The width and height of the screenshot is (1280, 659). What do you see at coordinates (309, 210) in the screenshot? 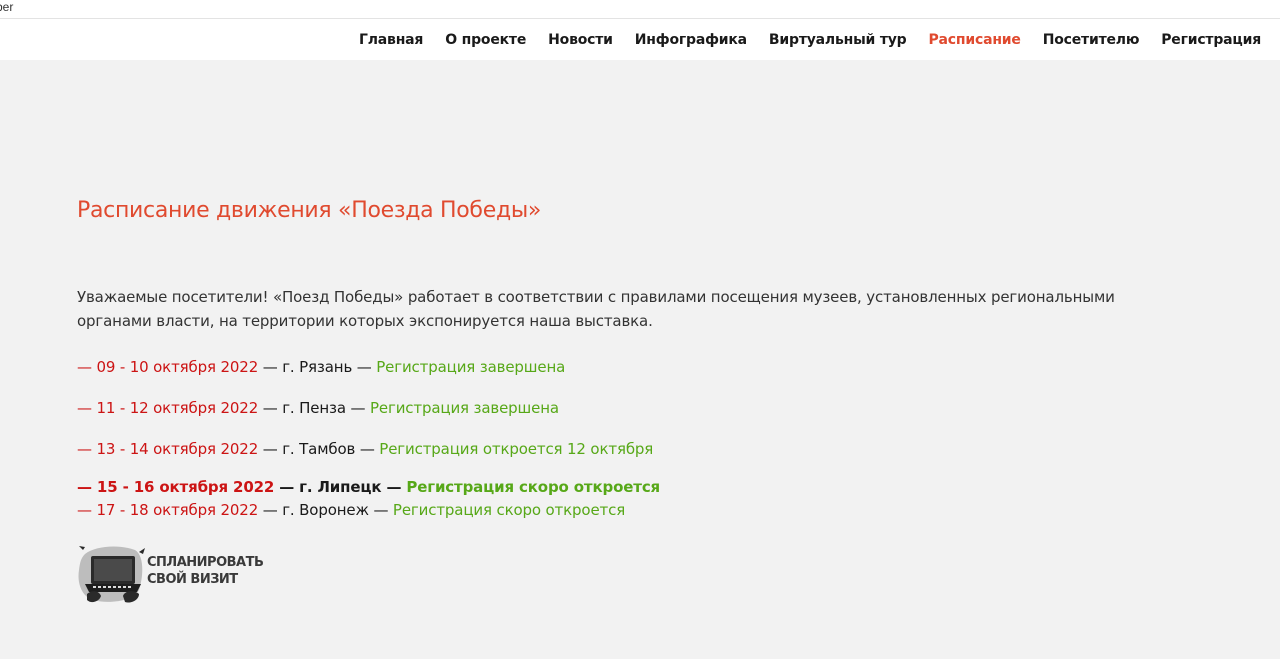
I see `page-title: Расписание движения «Поезда Победы»` at bounding box center [309, 210].